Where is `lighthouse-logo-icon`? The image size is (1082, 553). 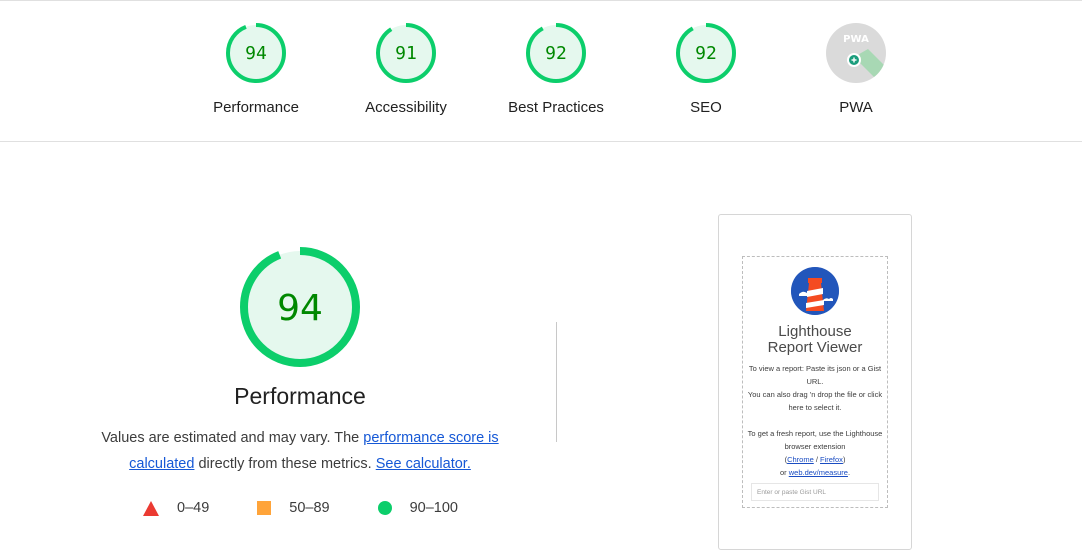
lighthouse-logo-icon is located at coordinates (815, 291).